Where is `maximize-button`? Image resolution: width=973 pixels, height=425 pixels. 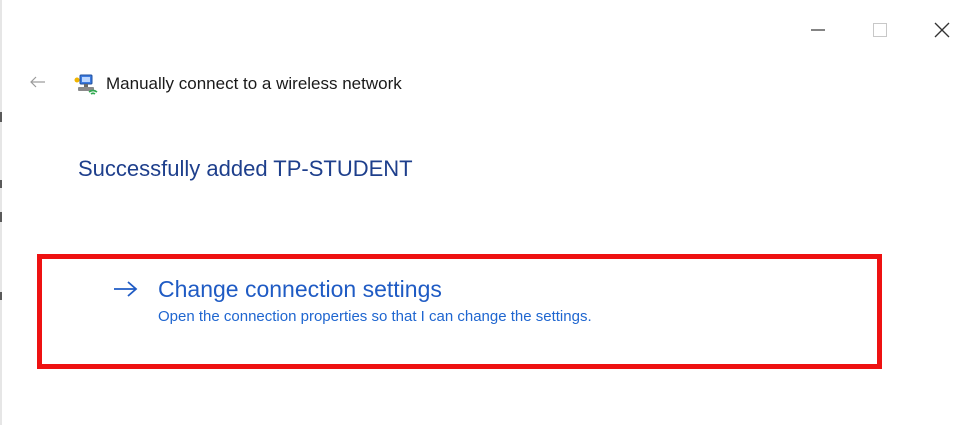 maximize-button is located at coordinates (880, 30).